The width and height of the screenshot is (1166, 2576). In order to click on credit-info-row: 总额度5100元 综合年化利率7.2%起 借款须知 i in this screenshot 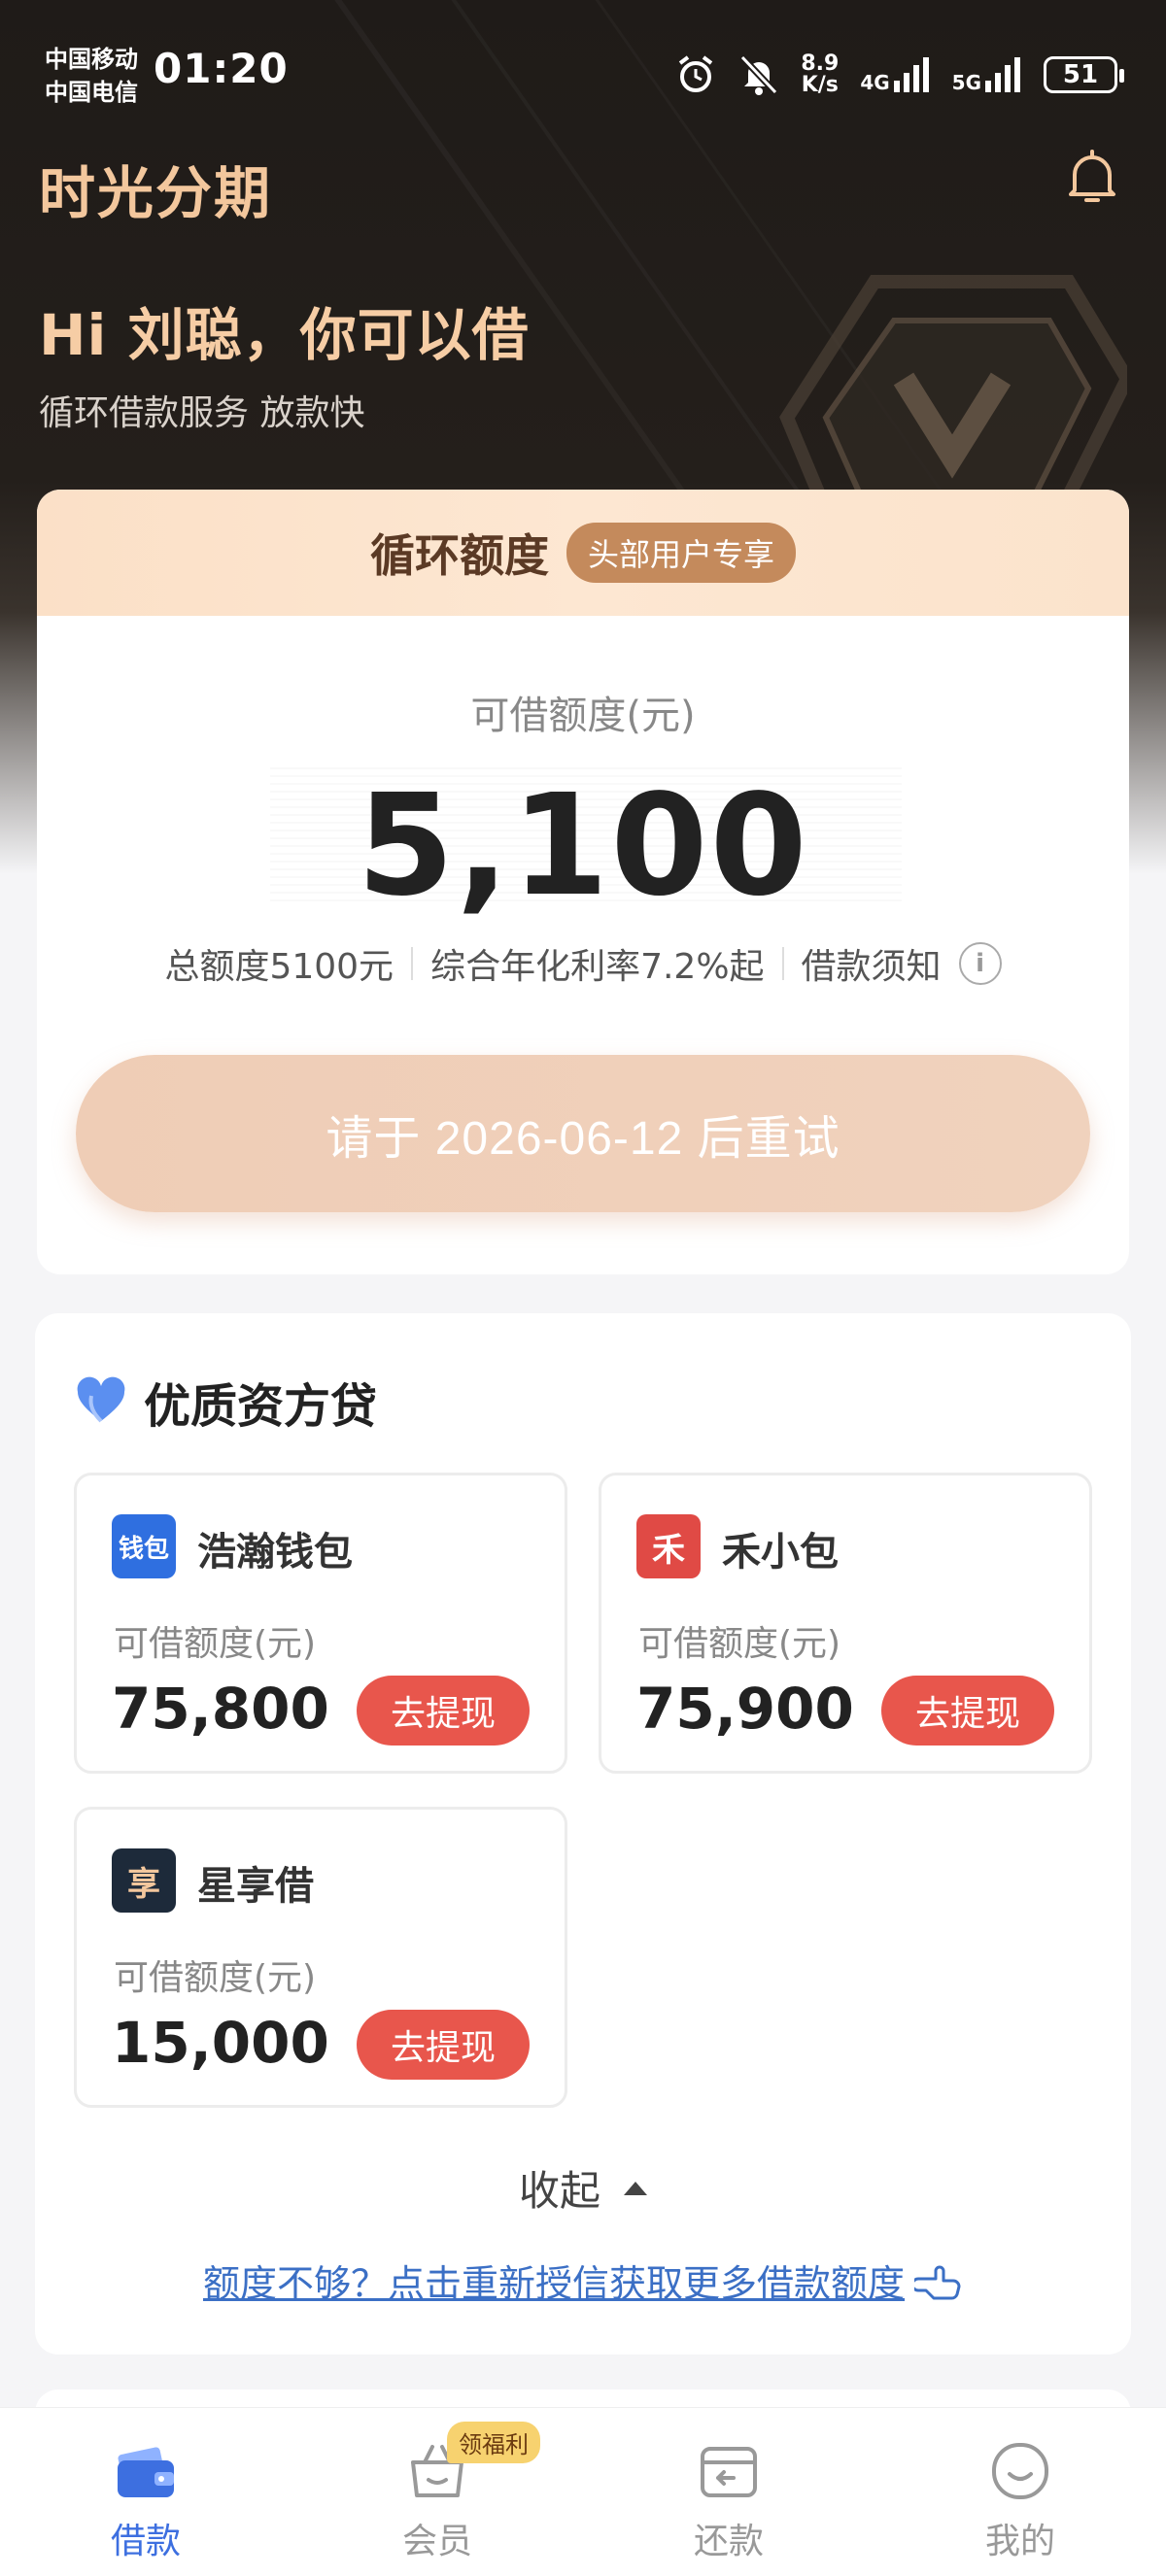, I will do `click(583, 963)`.